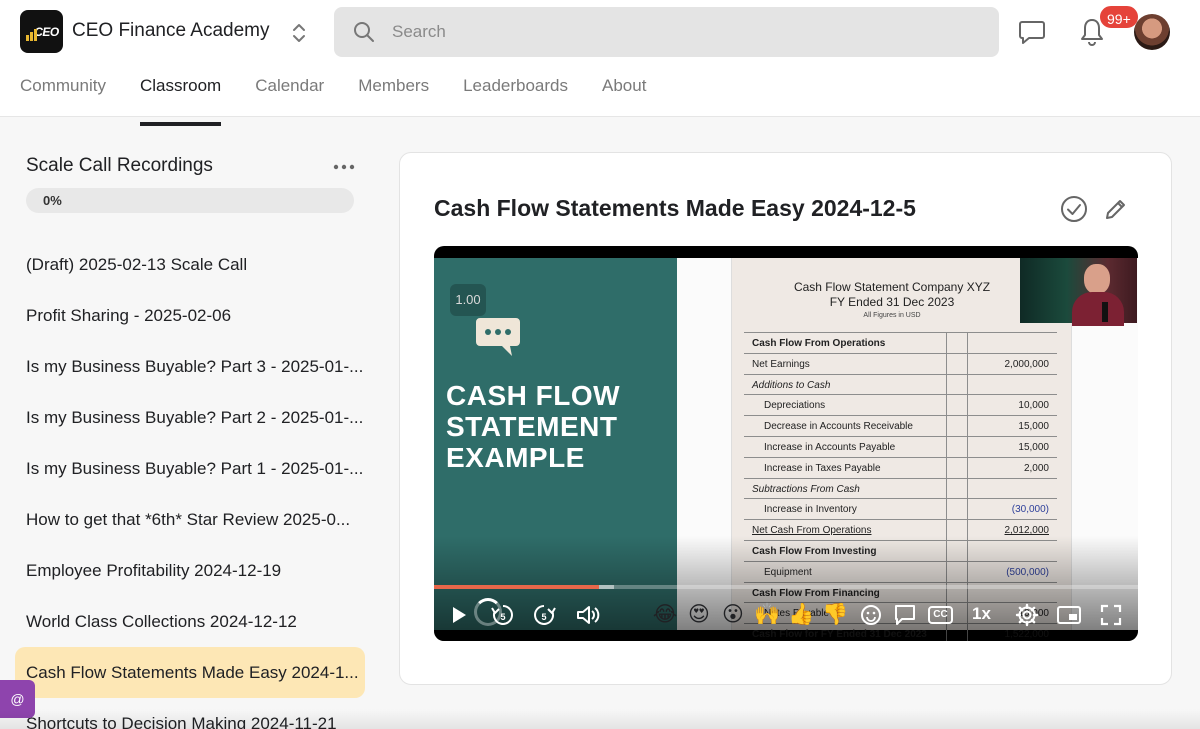 Image resolution: width=1200 pixels, height=729 pixels. Describe the element at coordinates (299, 33) in the screenshot. I see `chevron-up-down-icon` at that location.